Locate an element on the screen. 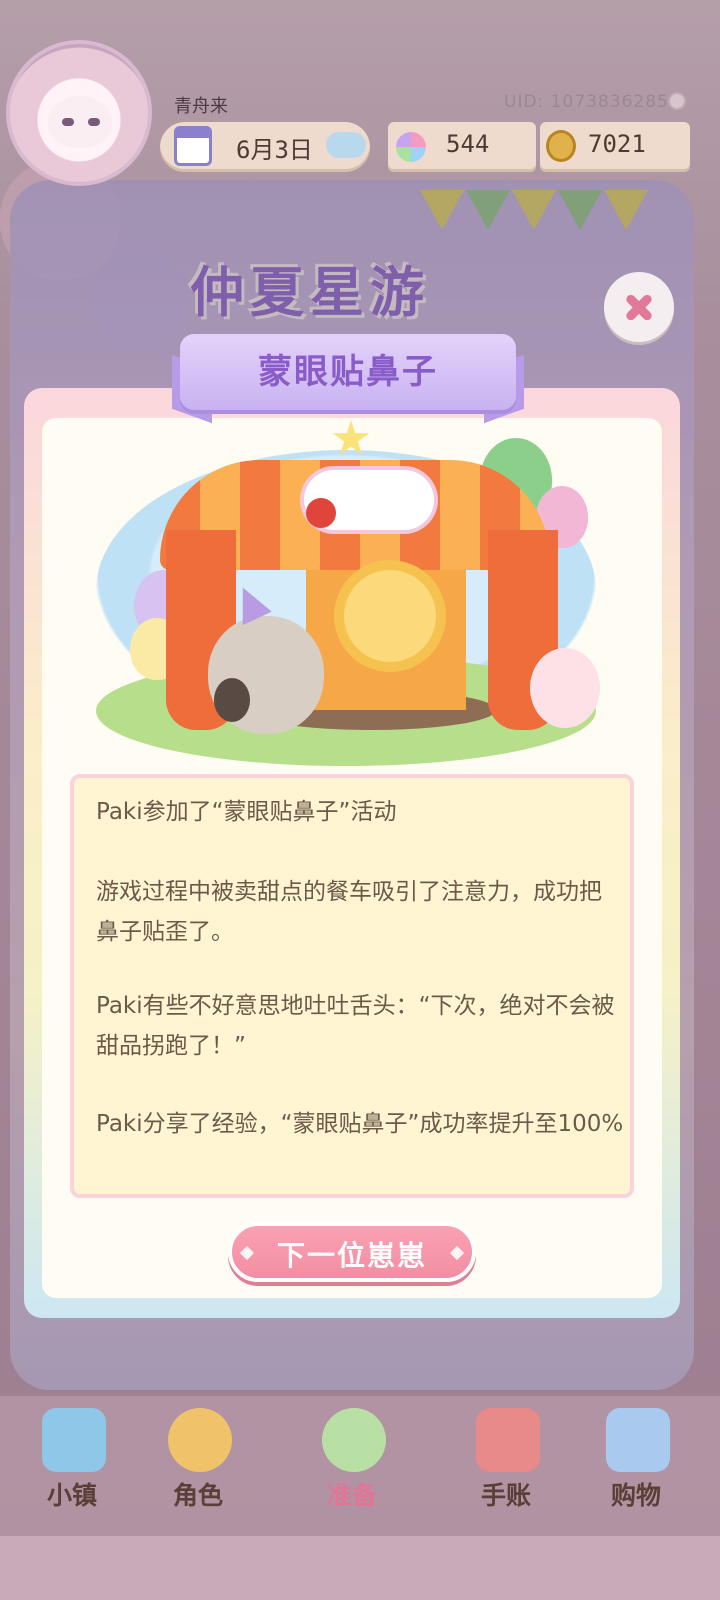 This screenshot has height=1600, width=720. next-character-label: 下一位崽崽 is located at coordinates (351, 1255).